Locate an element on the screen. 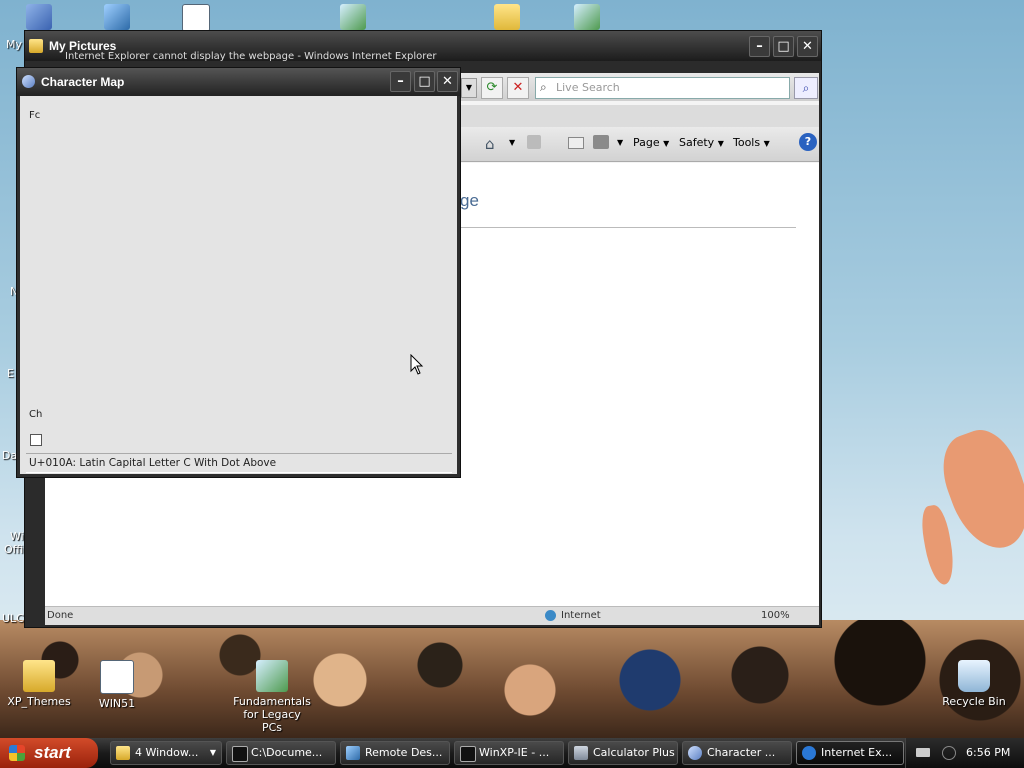 The image size is (1024, 768). my-computer-icon is located at coordinates (39, 17).